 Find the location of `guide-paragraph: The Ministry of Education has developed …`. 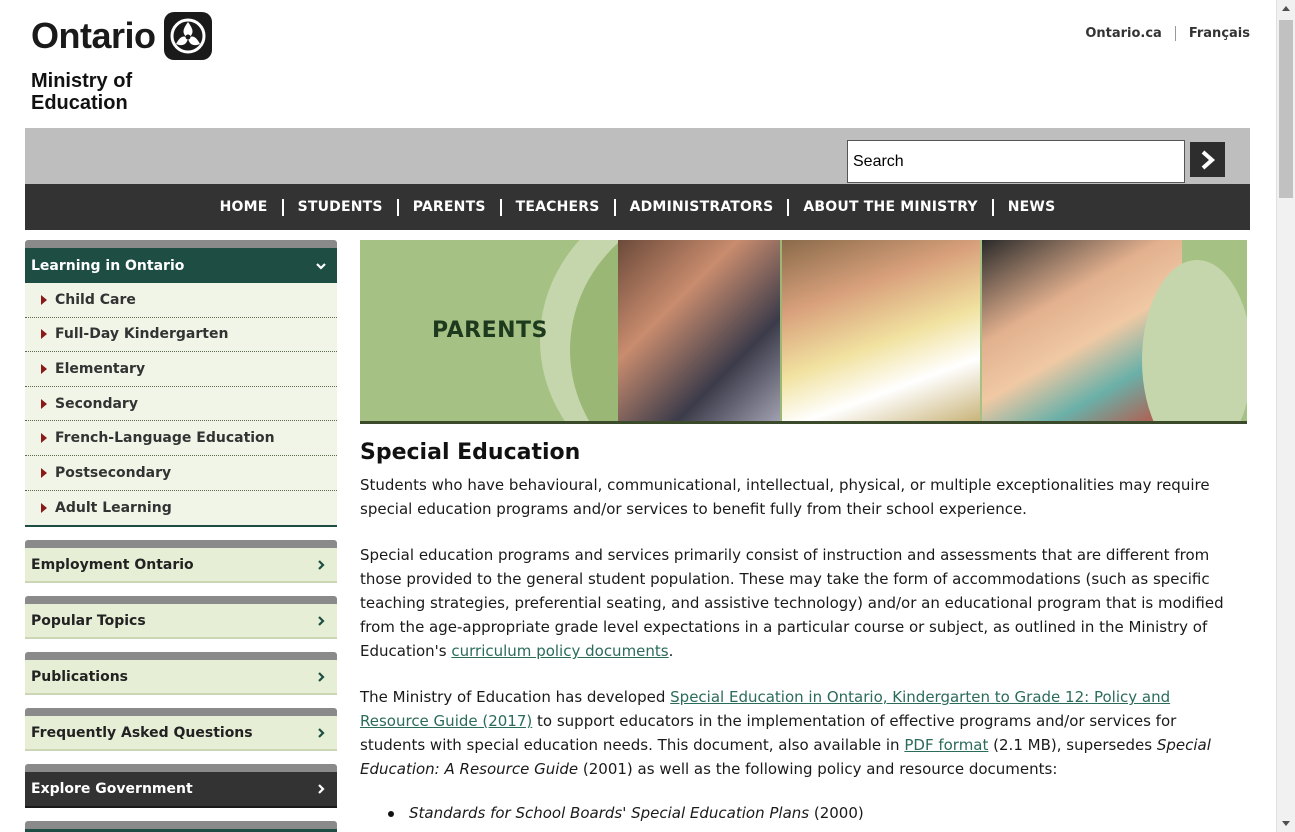

guide-paragraph: The Ministry of Education has developed … is located at coordinates (800, 733).